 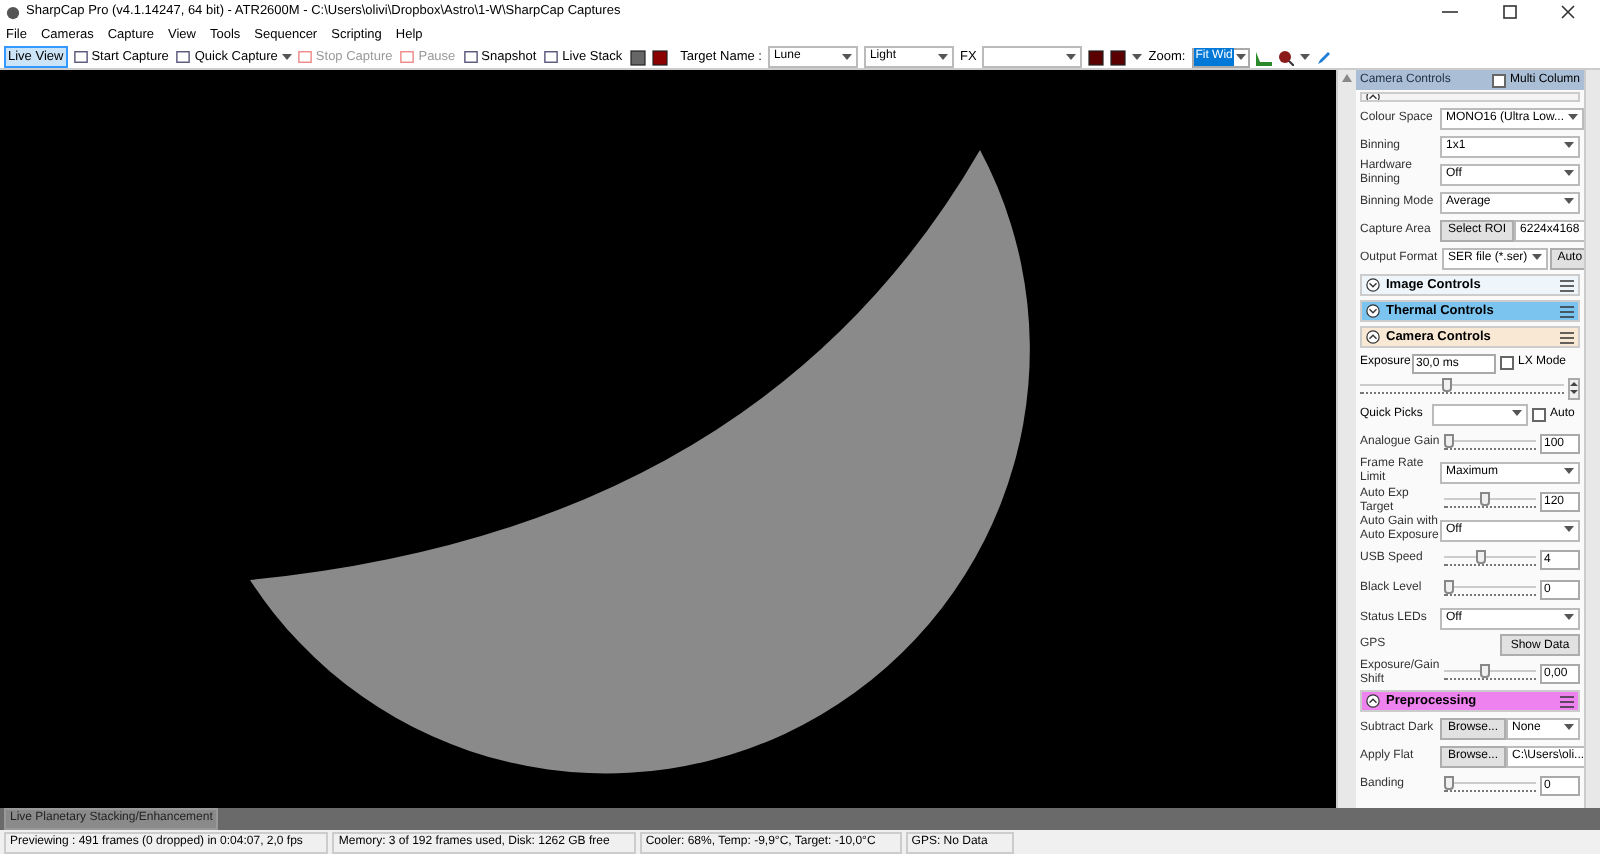 What do you see at coordinates (13, 12) in the screenshot?
I see `app-icon` at bounding box center [13, 12].